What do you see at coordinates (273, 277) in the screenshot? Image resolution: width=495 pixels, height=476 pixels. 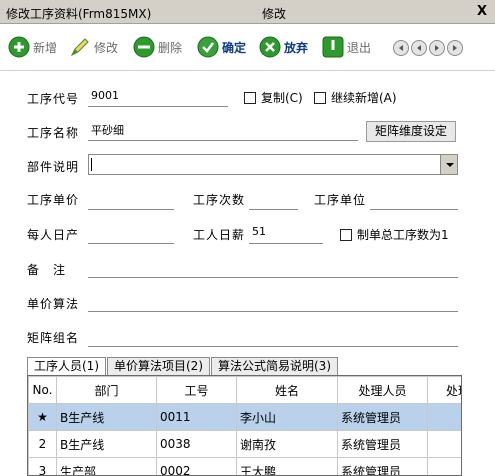 I see `remark-field` at bounding box center [273, 277].